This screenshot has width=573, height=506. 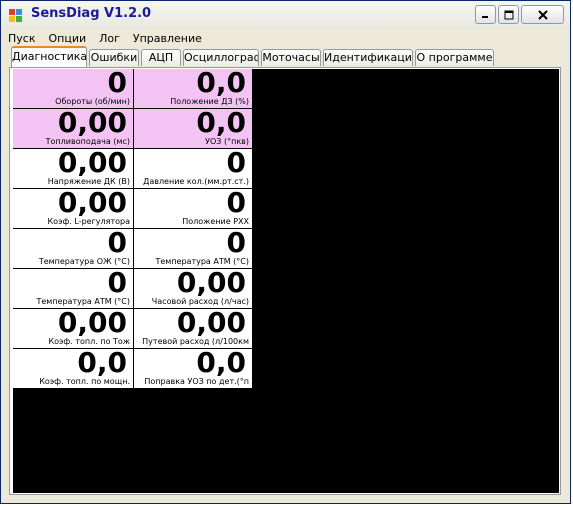 What do you see at coordinates (49, 57) in the screenshot?
I see `tab-diagnostics: Диагностика` at bounding box center [49, 57].